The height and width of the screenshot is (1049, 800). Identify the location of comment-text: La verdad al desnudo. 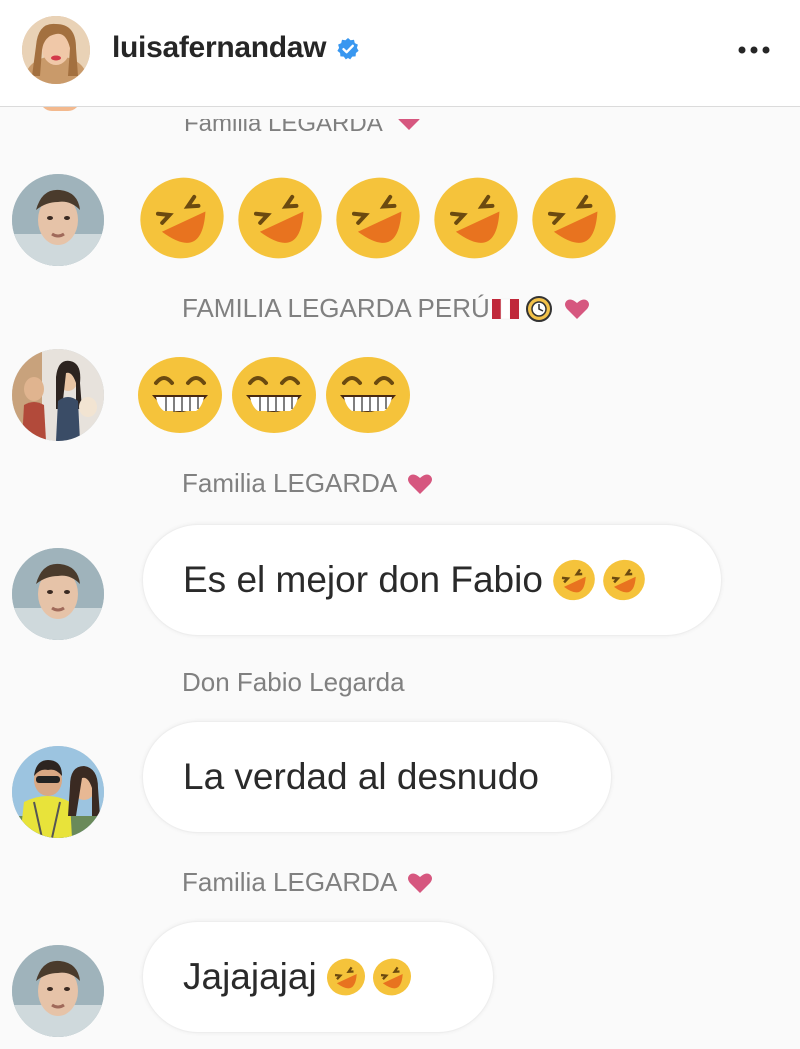
(361, 776).